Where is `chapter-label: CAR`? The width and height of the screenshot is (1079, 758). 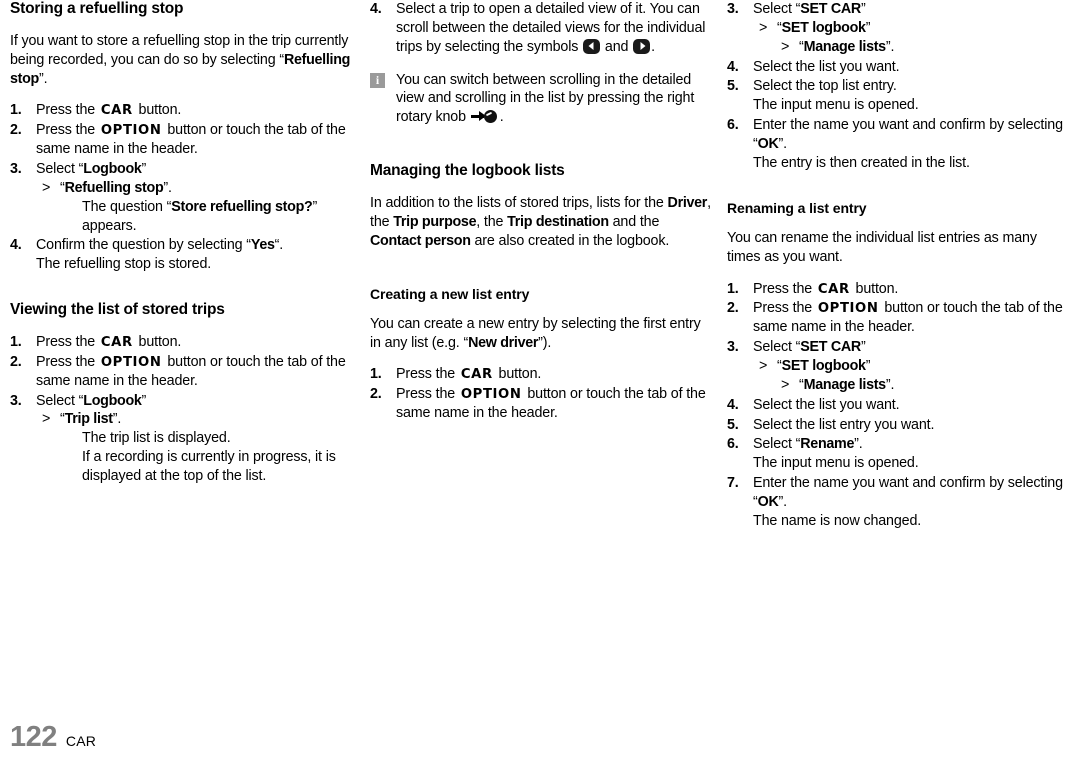
chapter-label: CAR is located at coordinates (81, 741).